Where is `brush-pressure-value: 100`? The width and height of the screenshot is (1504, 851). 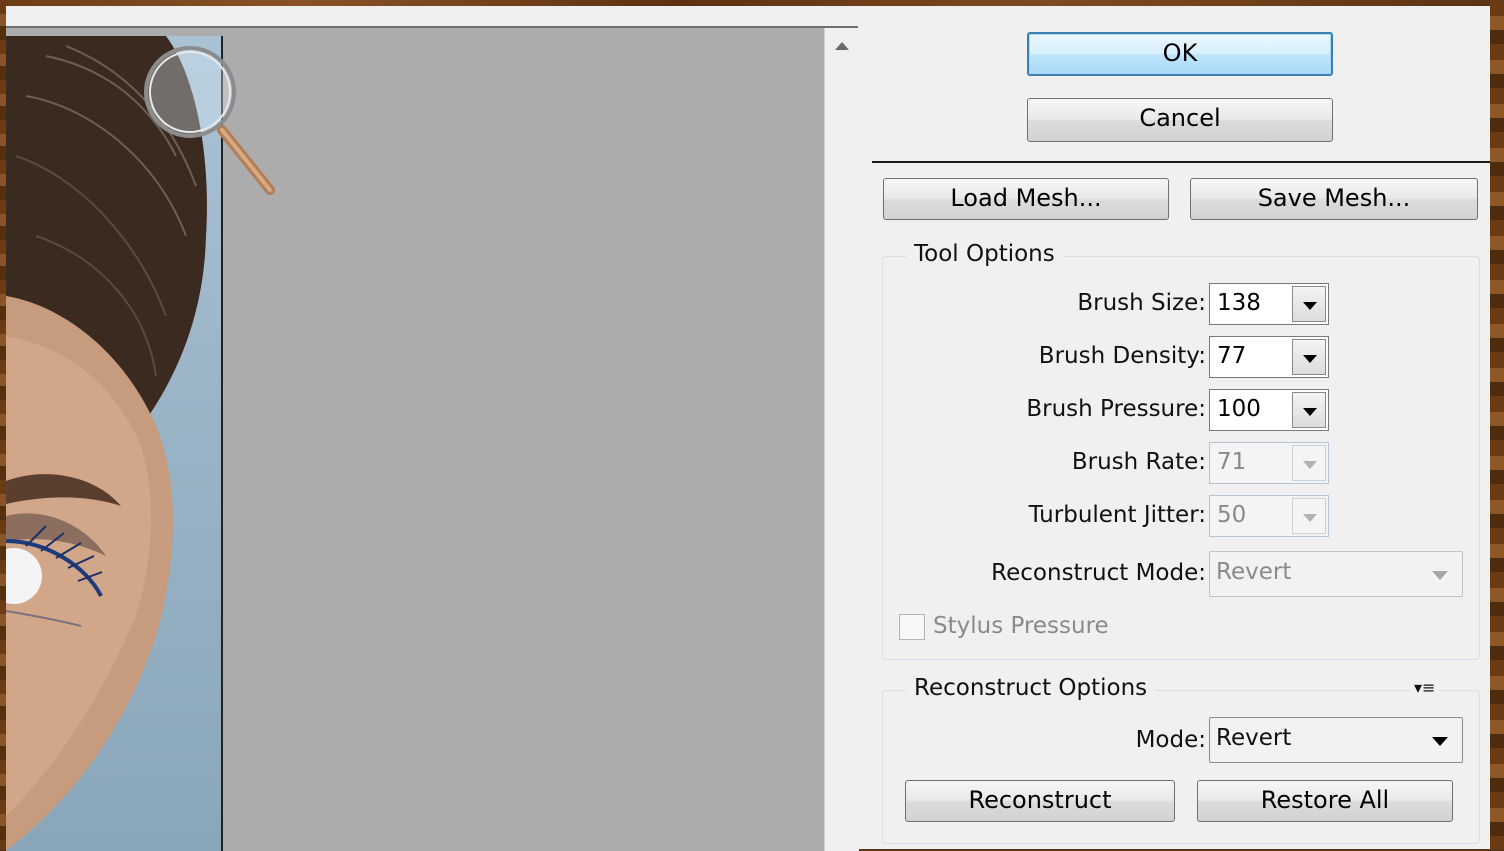 brush-pressure-value: 100 is located at coordinates (1239, 409).